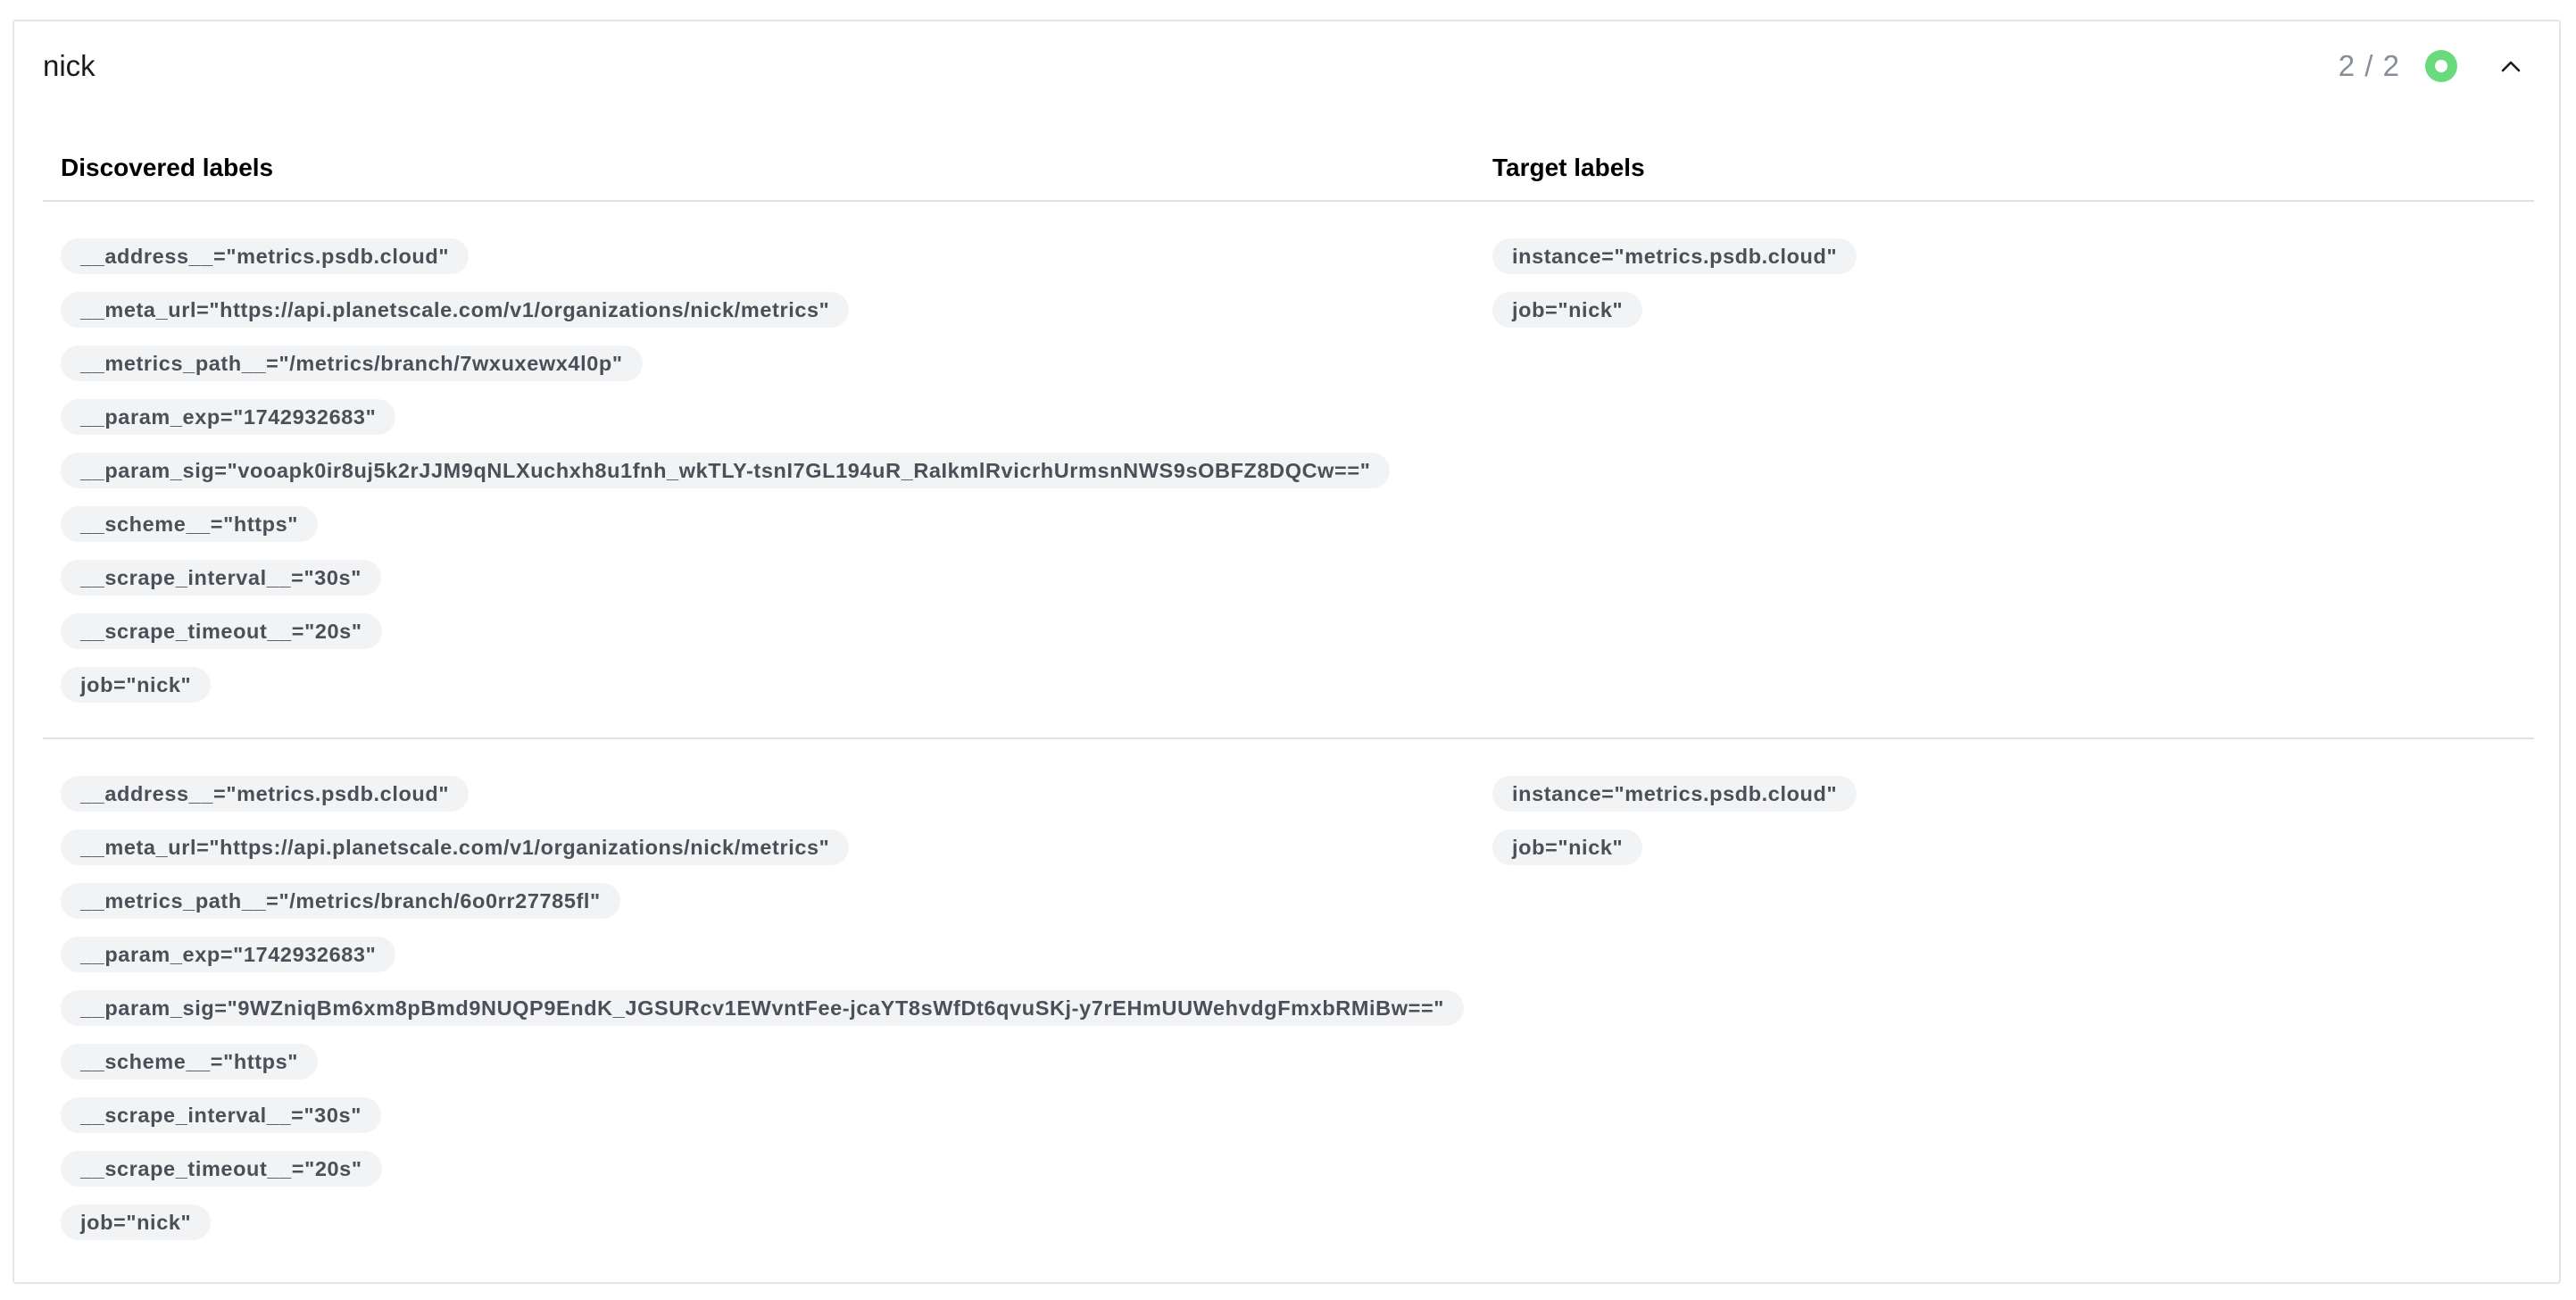 This screenshot has height=1300, width=2576. What do you see at coordinates (1286, 66) in the screenshot?
I see `scrape-pool-header: nick 2 / 2` at bounding box center [1286, 66].